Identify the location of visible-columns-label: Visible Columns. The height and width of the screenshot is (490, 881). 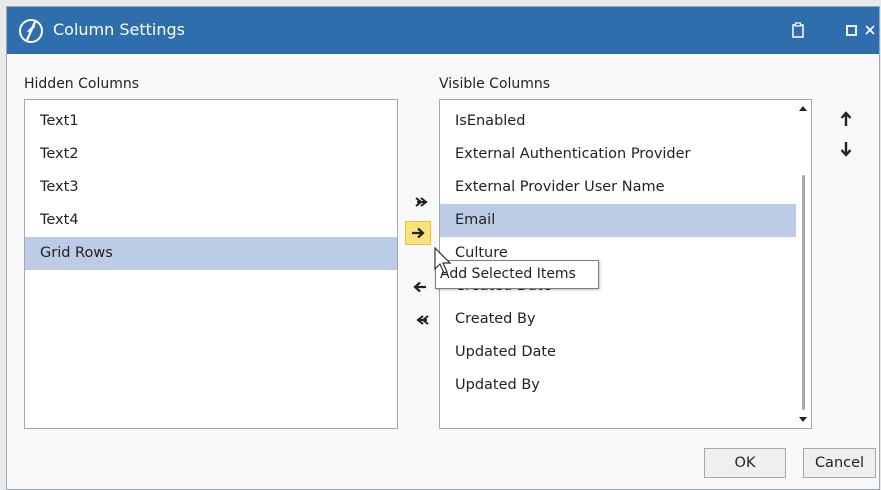
(495, 84).